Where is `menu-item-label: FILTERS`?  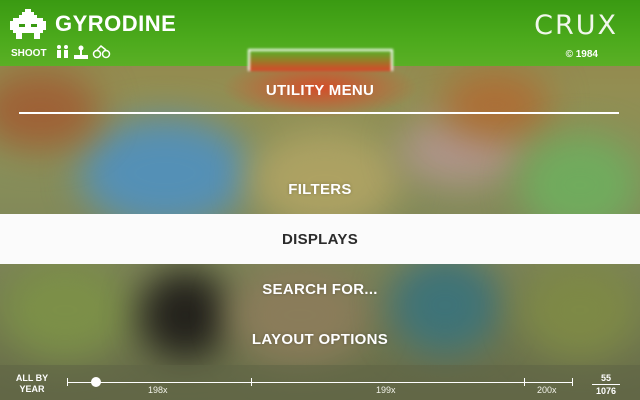
menu-item-label: FILTERS is located at coordinates (320, 189).